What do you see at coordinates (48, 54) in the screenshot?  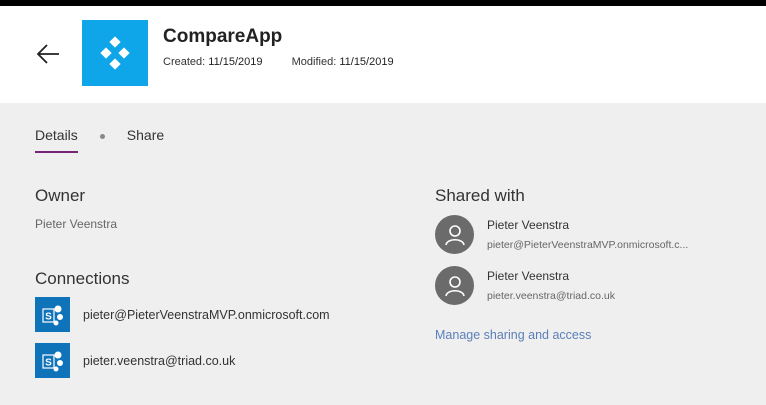 I see `back-arrow-icon` at bounding box center [48, 54].